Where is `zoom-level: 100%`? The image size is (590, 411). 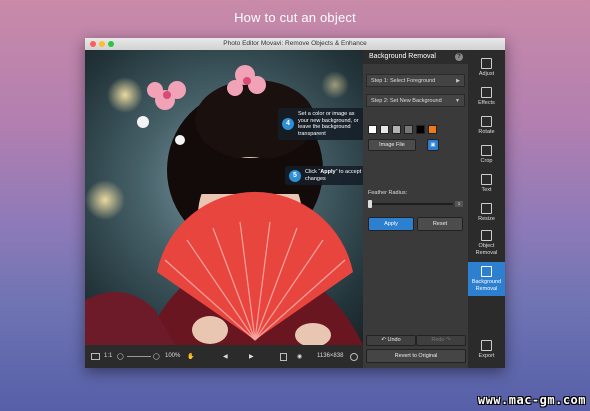
zoom-level: 100% is located at coordinates (173, 356).